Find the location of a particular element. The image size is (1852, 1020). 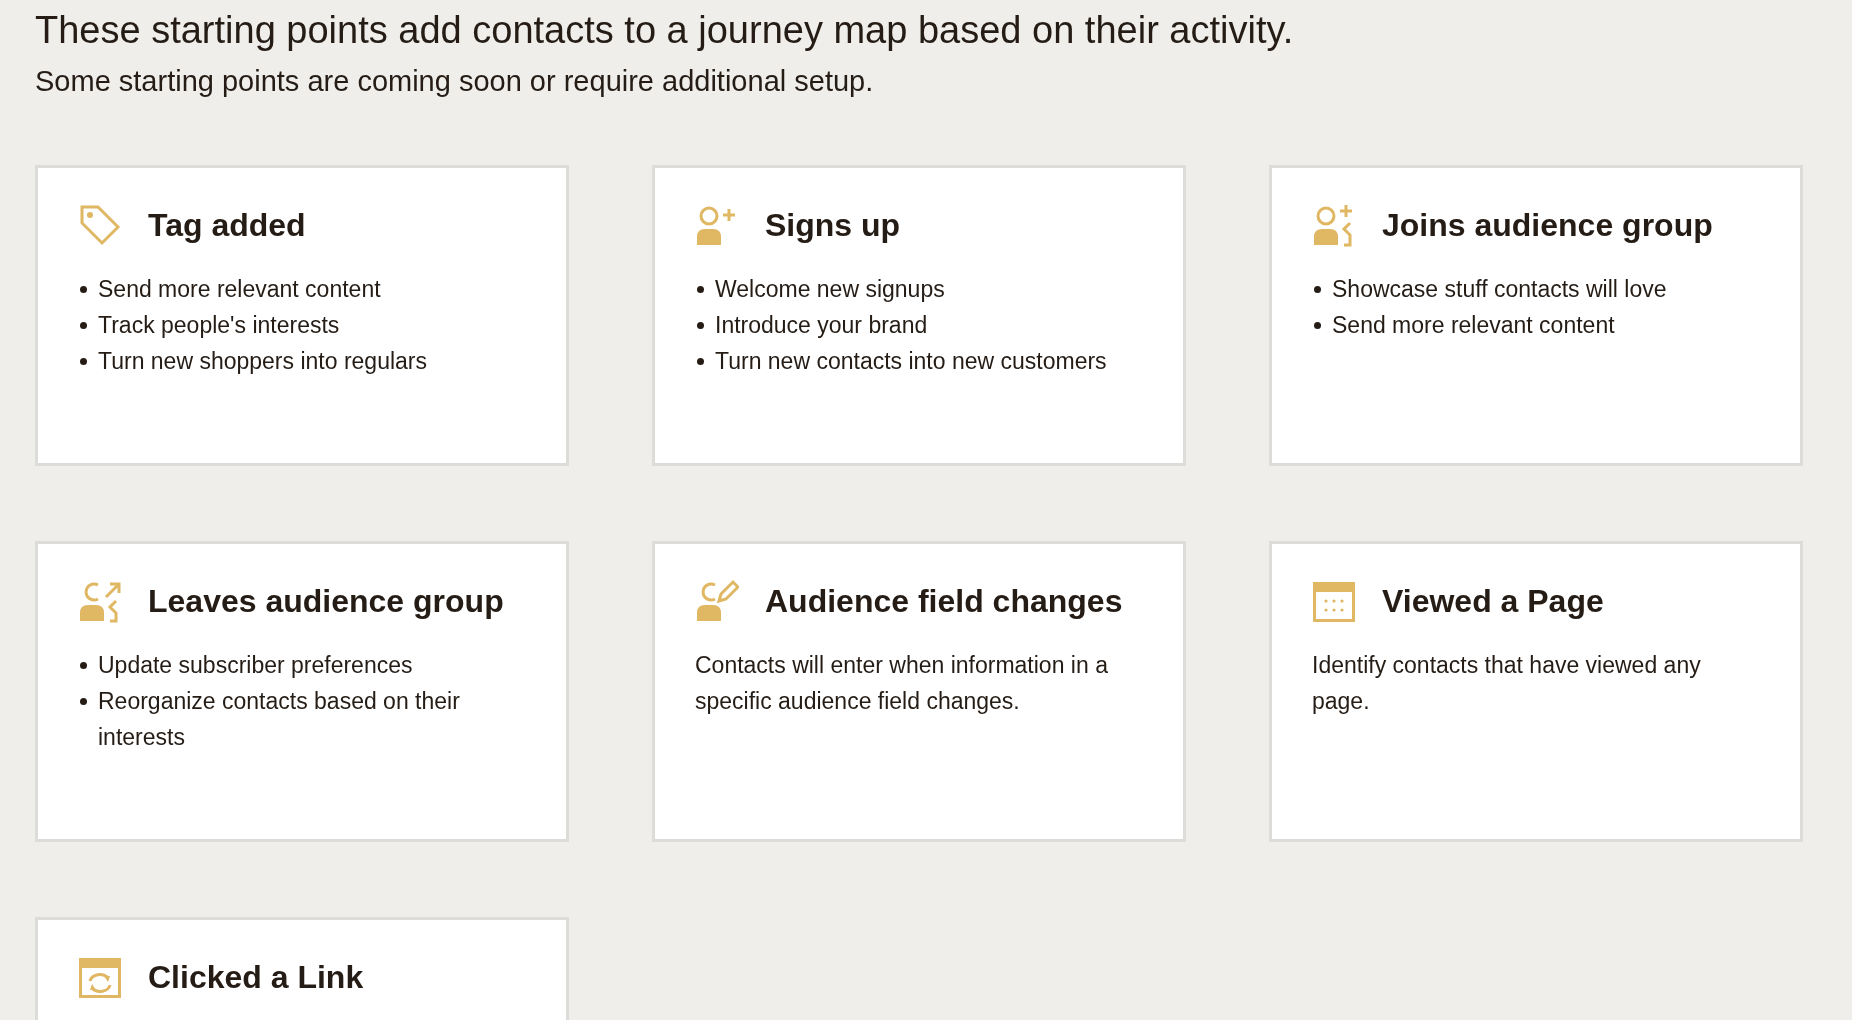

benefit-text: Turn new shoppers into regulars is located at coordinates (262, 361).